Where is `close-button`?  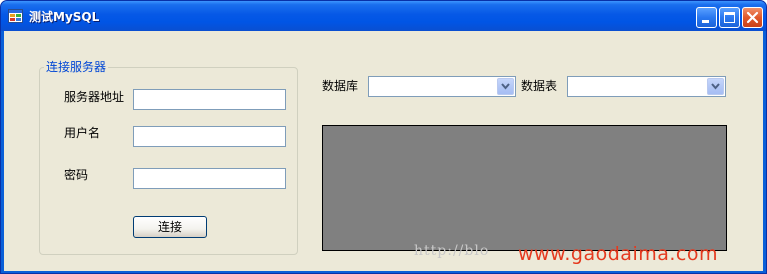
close-button is located at coordinates (752, 17).